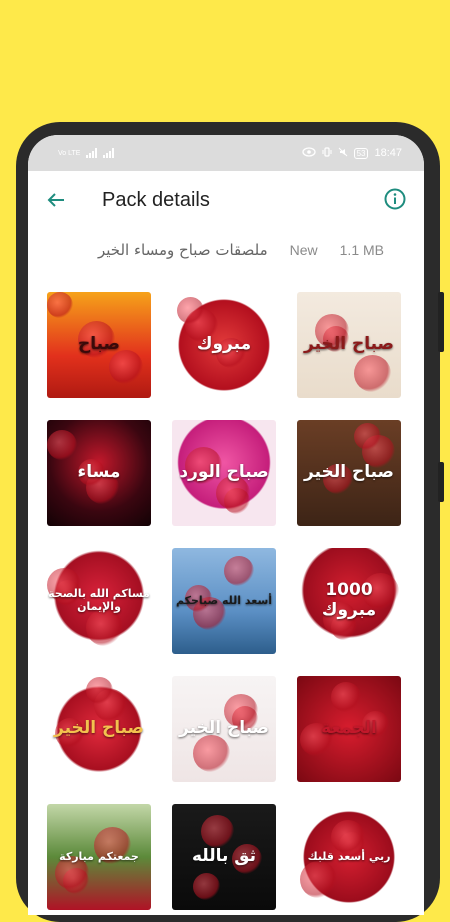  Describe the element at coordinates (395, 199) in the screenshot. I see `info-icon` at that location.